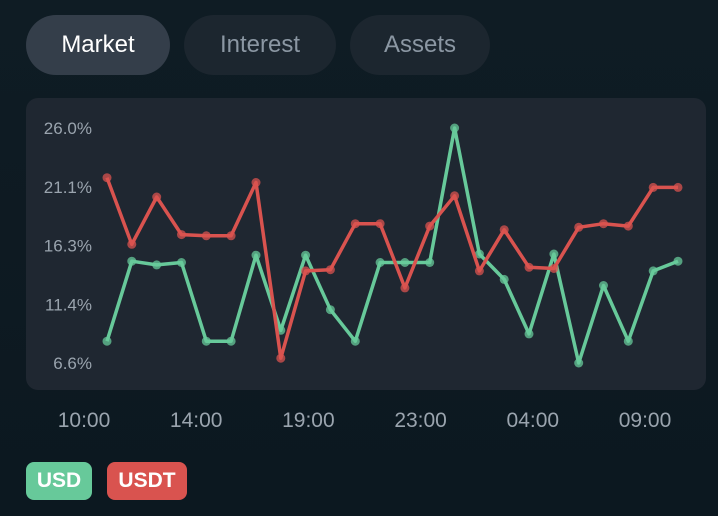 This screenshot has width=718, height=516. What do you see at coordinates (645, 420) in the screenshot?
I see `x-tick-label: 09:00` at bounding box center [645, 420].